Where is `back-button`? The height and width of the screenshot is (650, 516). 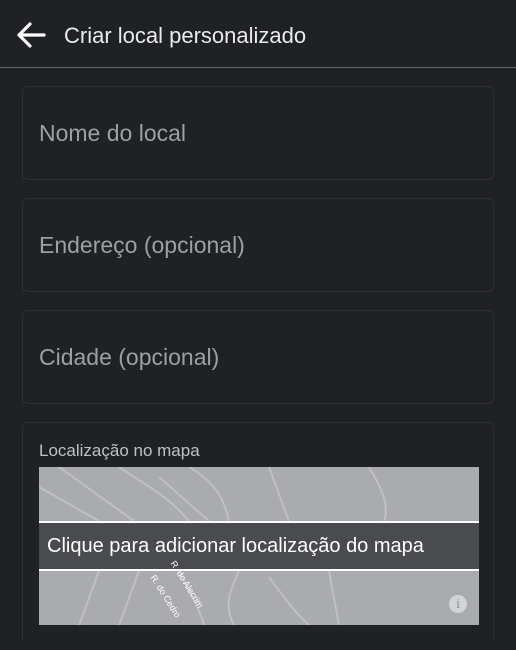
back-button is located at coordinates (31, 35).